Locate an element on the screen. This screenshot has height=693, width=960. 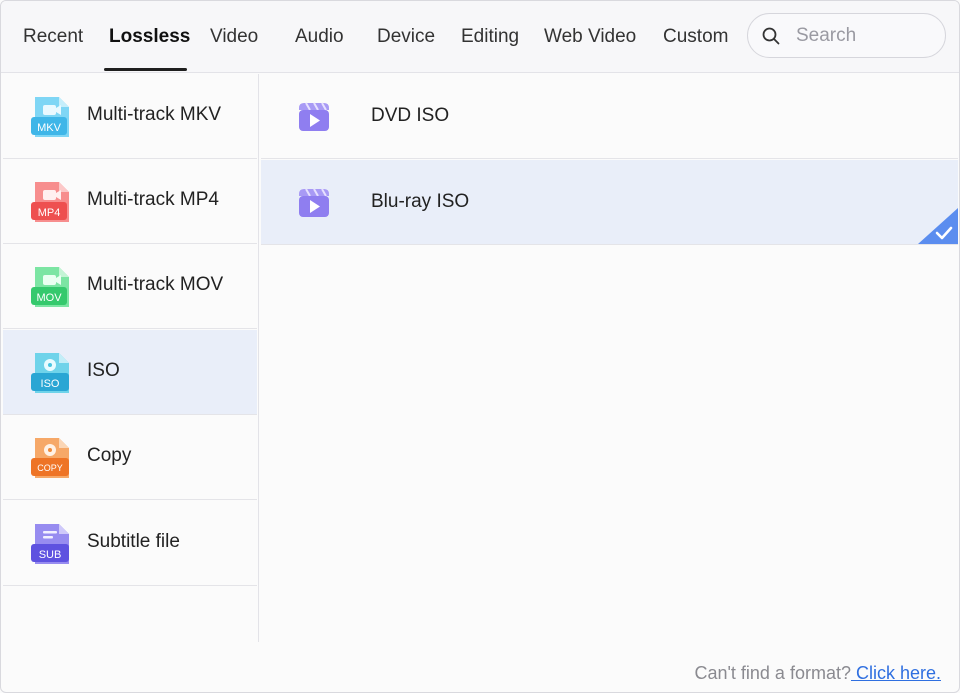
subtitle-file-icon: SUB is located at coordinates (50, 544).